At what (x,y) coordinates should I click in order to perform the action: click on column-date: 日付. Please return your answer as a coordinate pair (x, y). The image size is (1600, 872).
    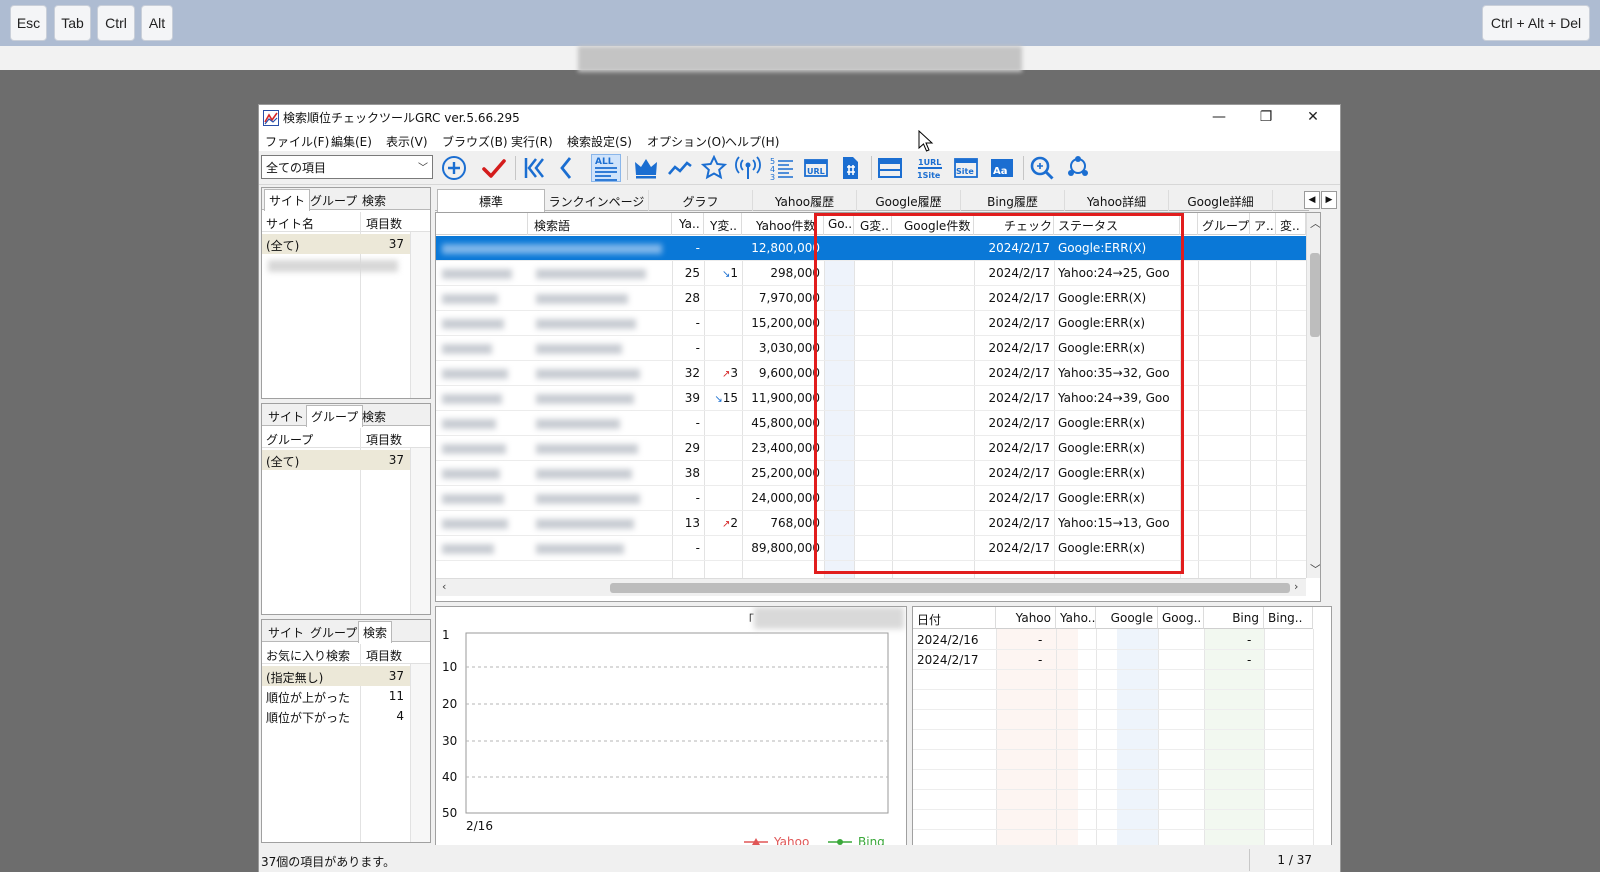
    Looking at the image, I should click on (954, 618).